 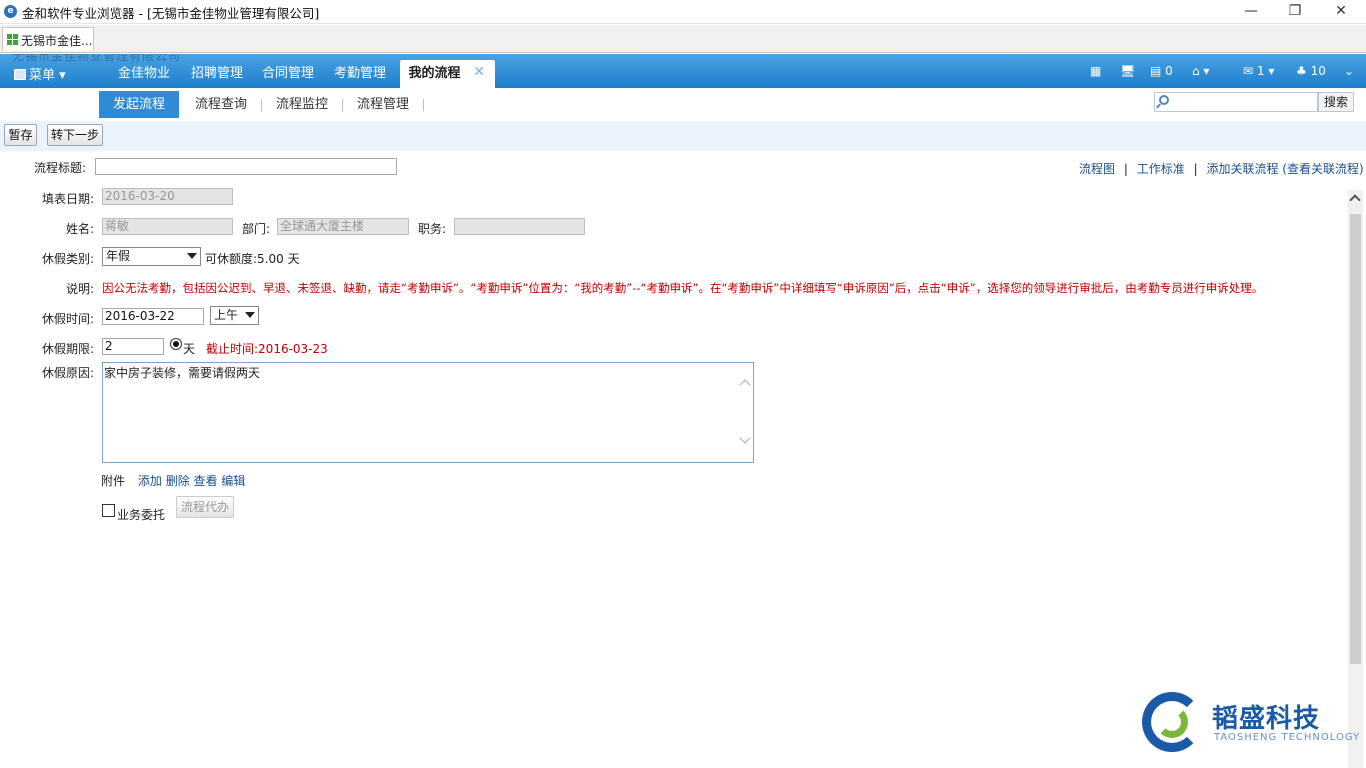 I want to click on leave-type-select: 年假, so click(x=151, y=256).